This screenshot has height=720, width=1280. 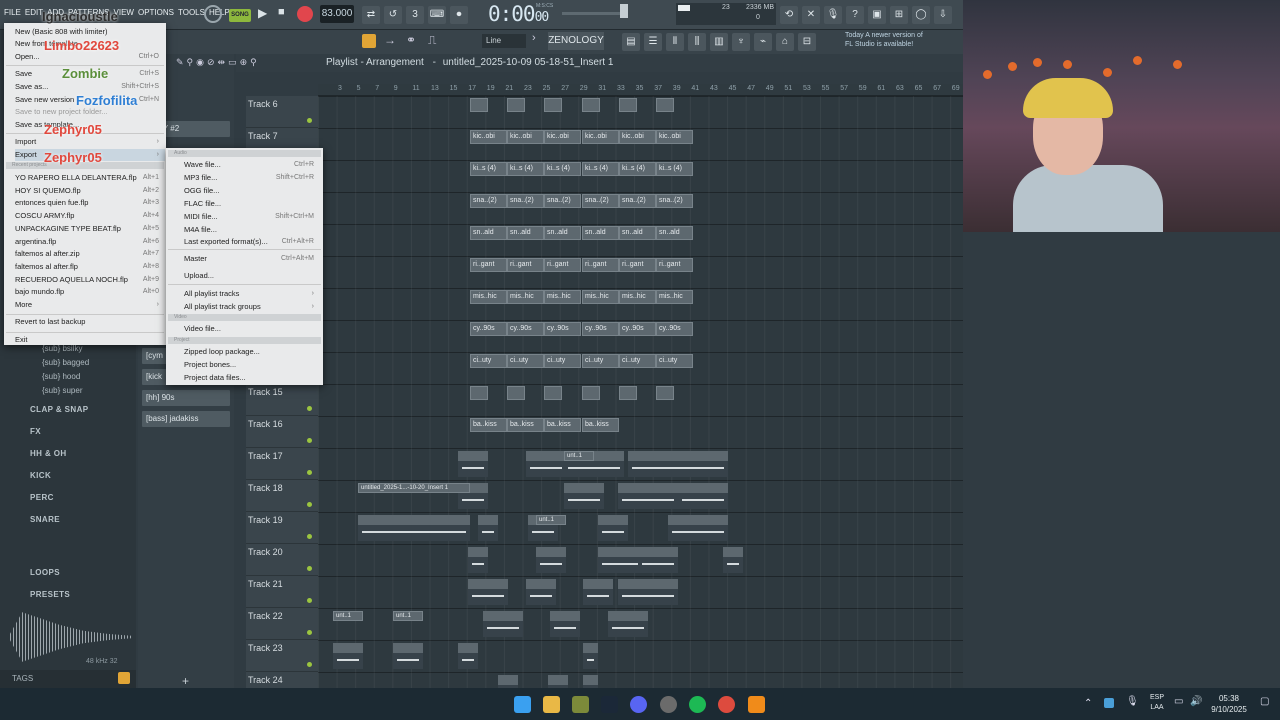 I want to click on menu-tools: TOOLS, so click(x=191, y=12).